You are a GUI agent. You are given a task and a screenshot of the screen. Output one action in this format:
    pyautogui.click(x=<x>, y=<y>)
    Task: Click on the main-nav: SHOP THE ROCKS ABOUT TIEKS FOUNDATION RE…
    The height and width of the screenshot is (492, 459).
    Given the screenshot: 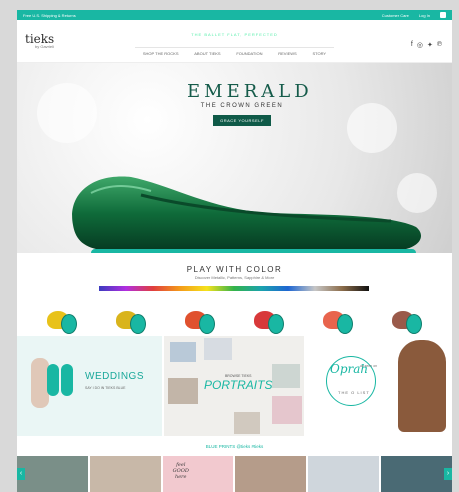 What is the action you would take?
    pyautogui.click(x=234, y=51)
    